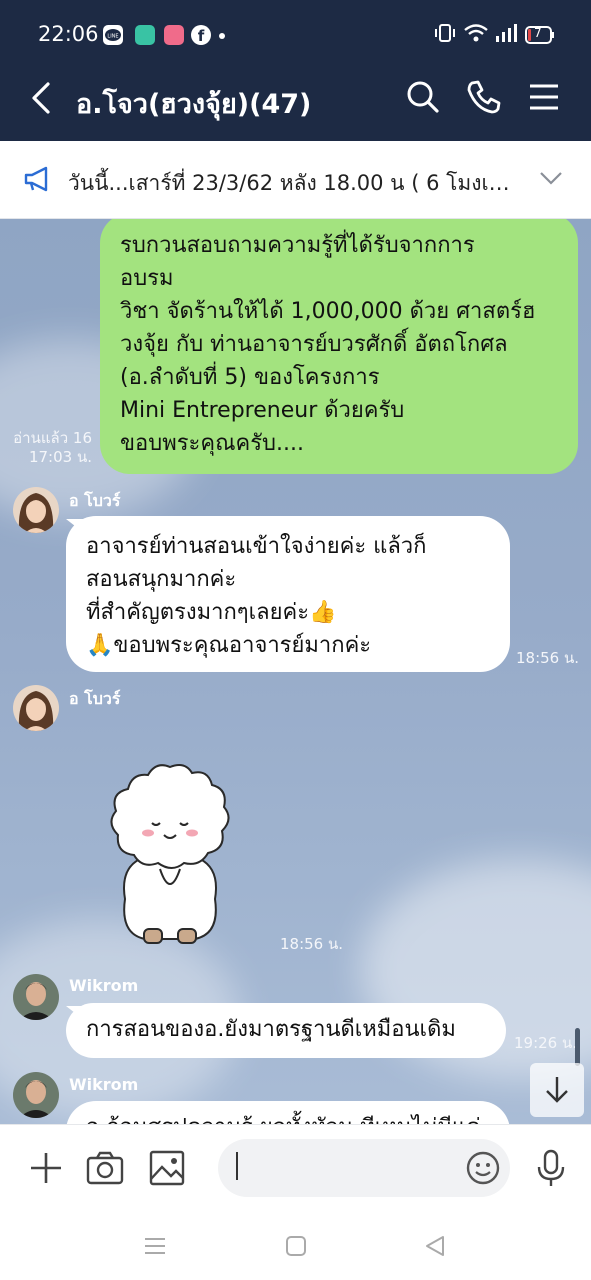  What do you see at coordinates (545, 97) in the screenshot?
I see `menu-icon` at bounding box center [545, 97].